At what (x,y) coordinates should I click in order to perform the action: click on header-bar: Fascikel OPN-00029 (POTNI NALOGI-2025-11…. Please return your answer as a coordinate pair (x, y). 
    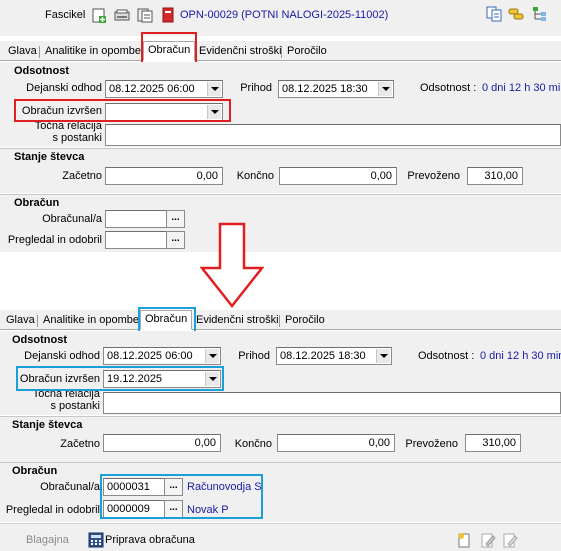
    Looking at the image, I should click on (280, 18).